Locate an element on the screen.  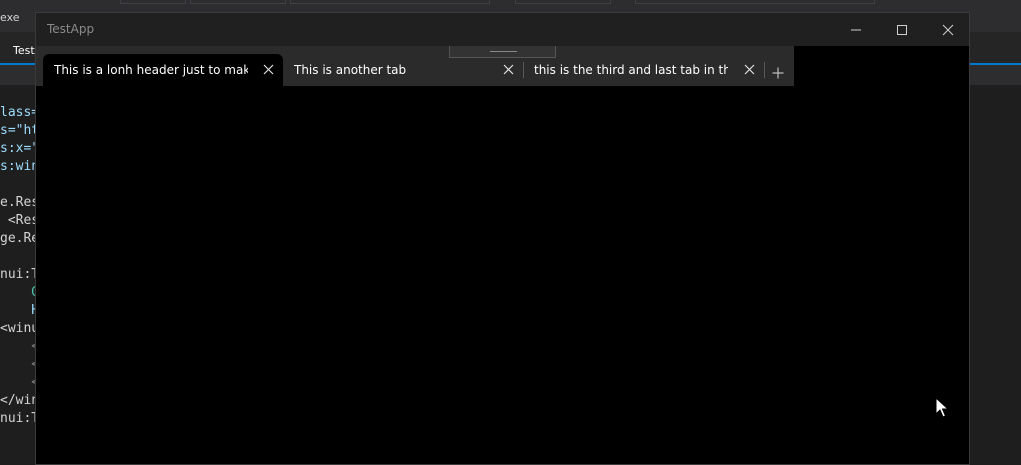
code-line: ge.Re is located at coordinates (20, 238).